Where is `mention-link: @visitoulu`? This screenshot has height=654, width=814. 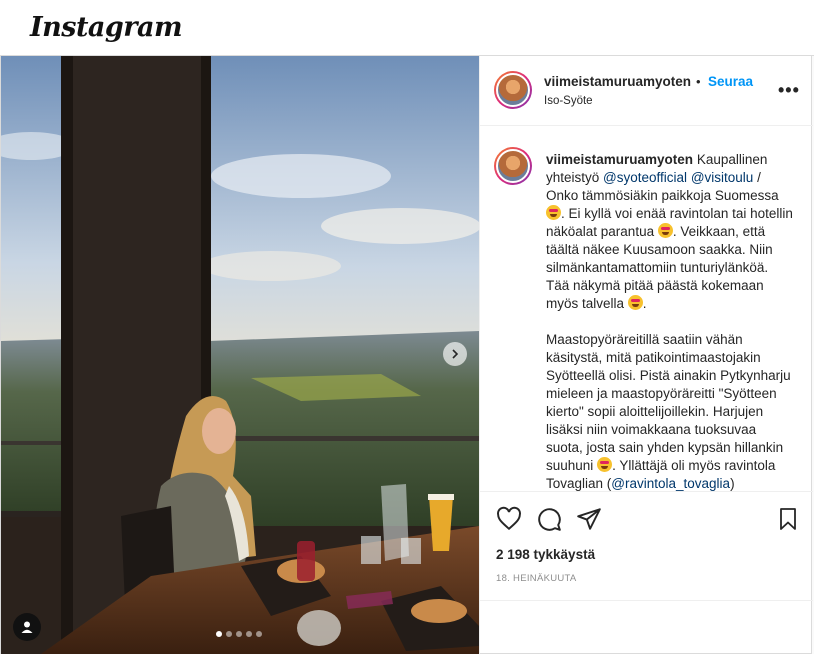 mention-link: @visitoulu is located at coordinates (722, 177).